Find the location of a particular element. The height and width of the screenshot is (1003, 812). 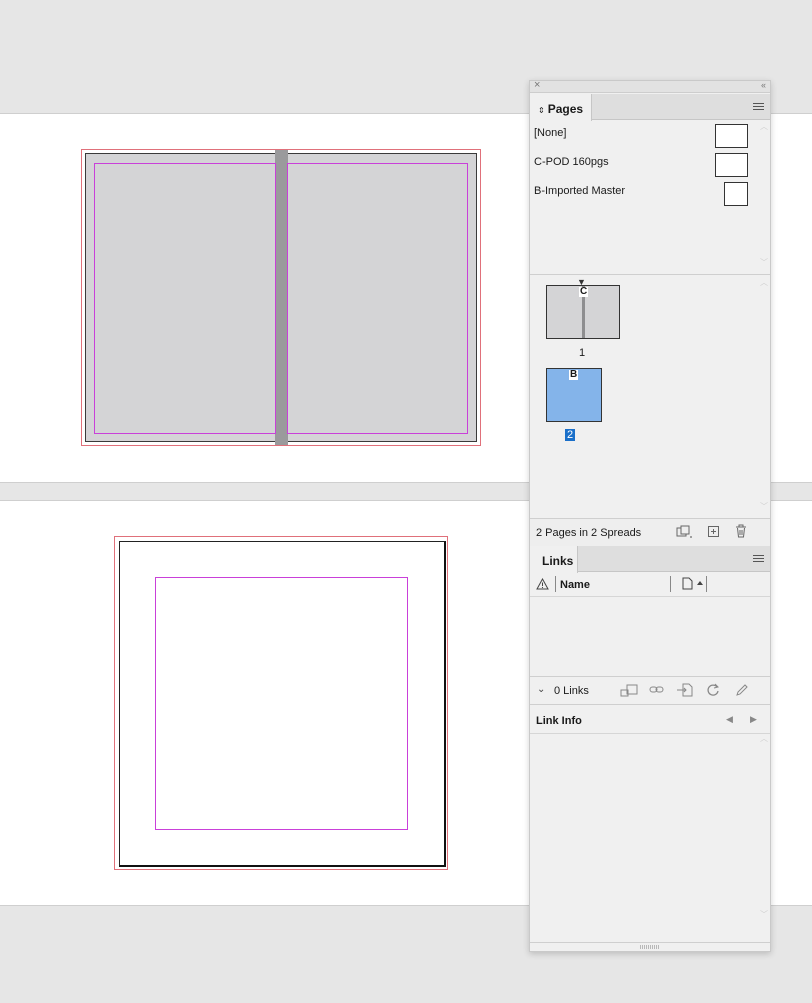

spread-1-left-margin-guide is located at coordinates (185, 298).